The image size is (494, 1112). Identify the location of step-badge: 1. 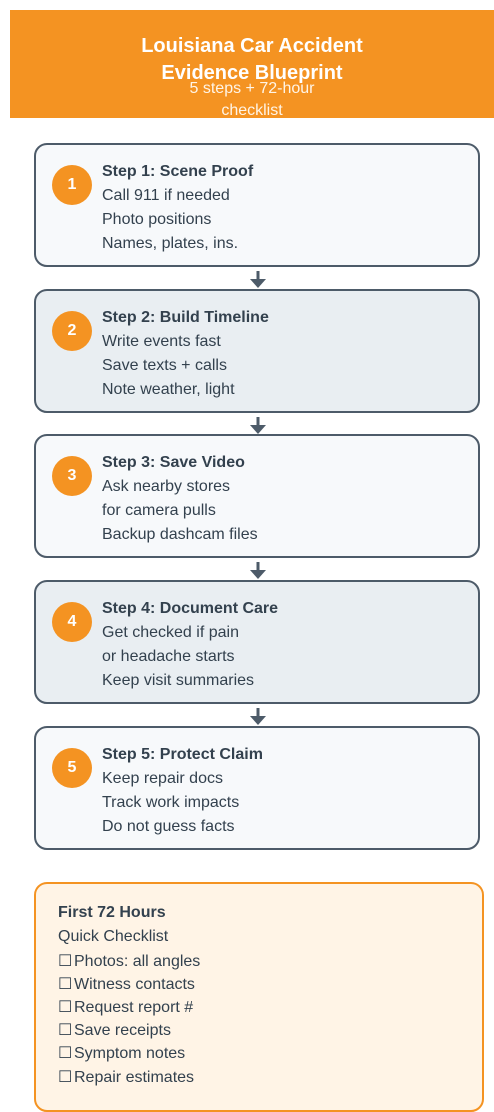
(72, 185).